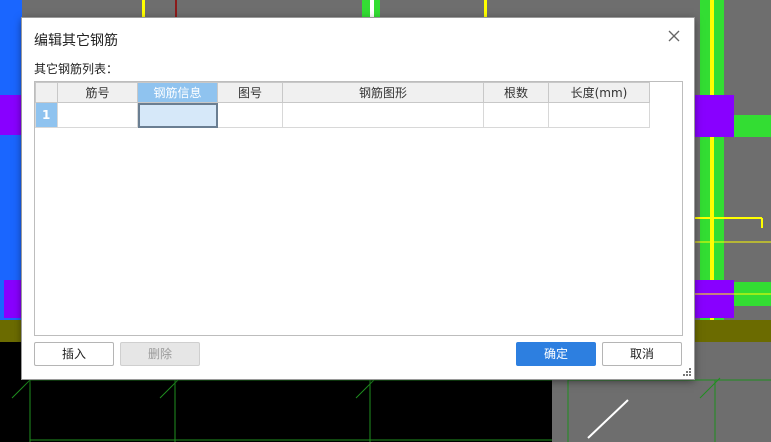 The image size is (771, 442). What do you see at coordinates (674, 36) in the screenshot?
I see `close-icon` at bounding box center [674, 36].